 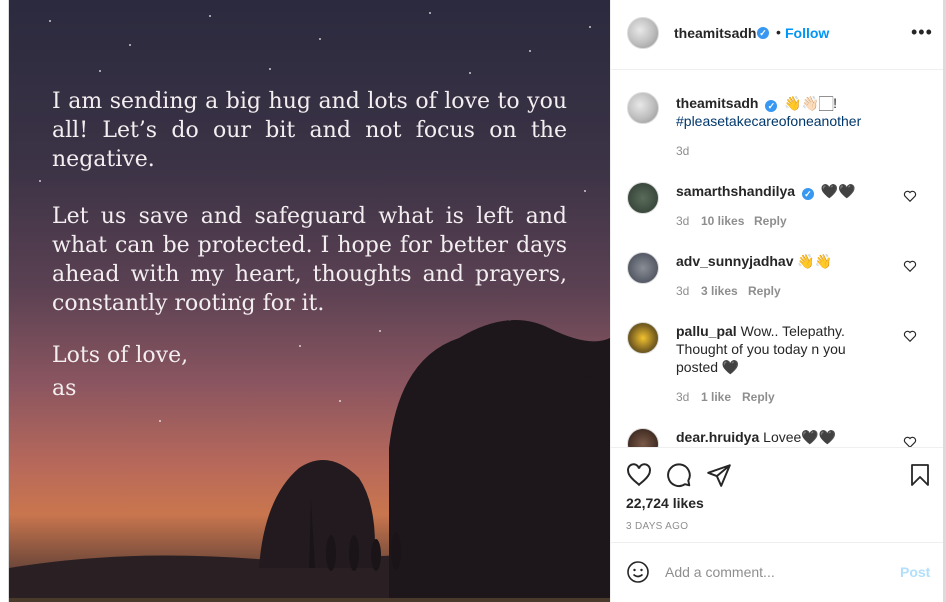 I want to click on comment-likes: 3 likes, so click(x=719, y=291).